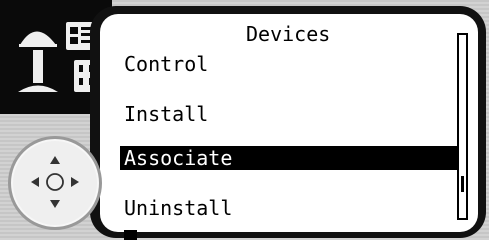 This screenshot has height=240, width=489. What do you see at coordinates (75, 182) in the screenshot?
I see `dpad-right-arrow-icon` at bounding box center [75, 182].